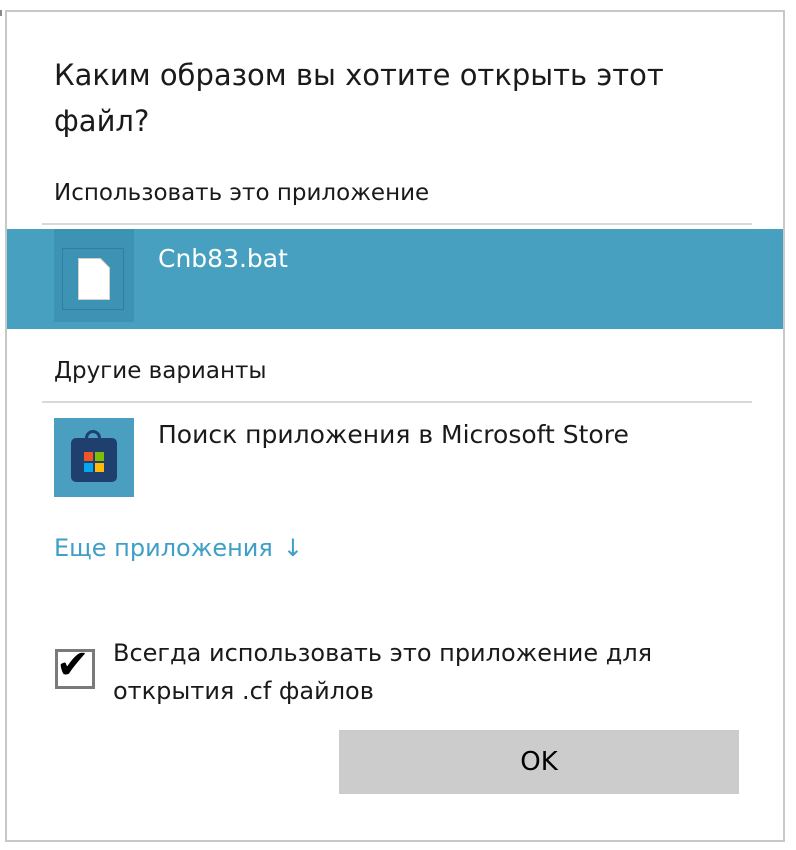 This screenshot has height=850, width=796. Describe the element at coordinates (292, 548) in the screenshot. I see `arrow-down-icon: ↓` at that location.